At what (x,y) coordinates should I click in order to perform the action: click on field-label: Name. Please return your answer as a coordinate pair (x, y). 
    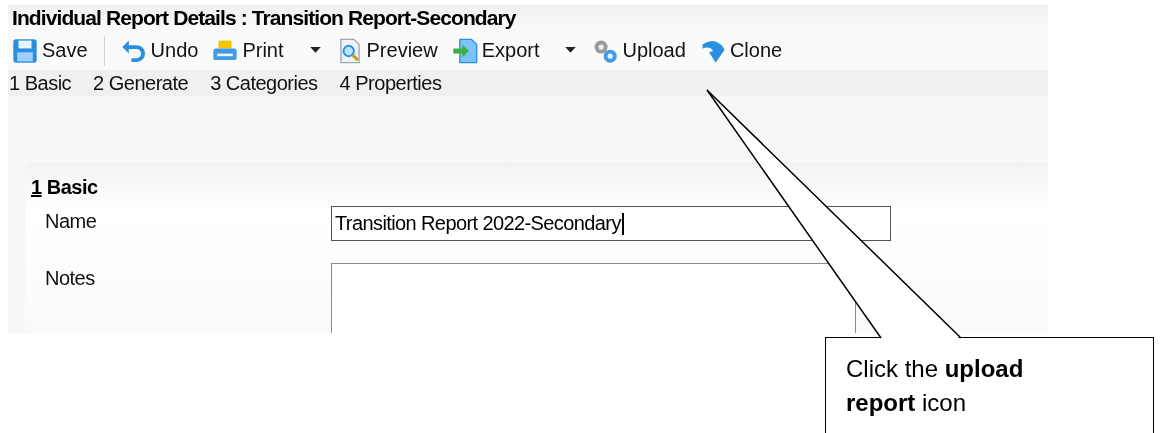
    Looking at the image, I should click on (71, 221).